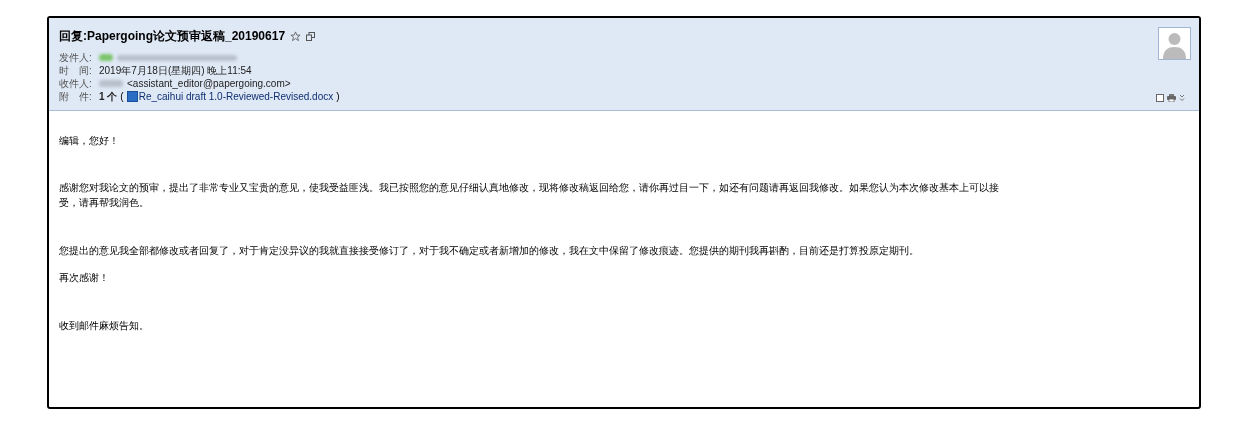 The image size is (1247, 425). I want to click on avatar-icon, so click(1174, 43).